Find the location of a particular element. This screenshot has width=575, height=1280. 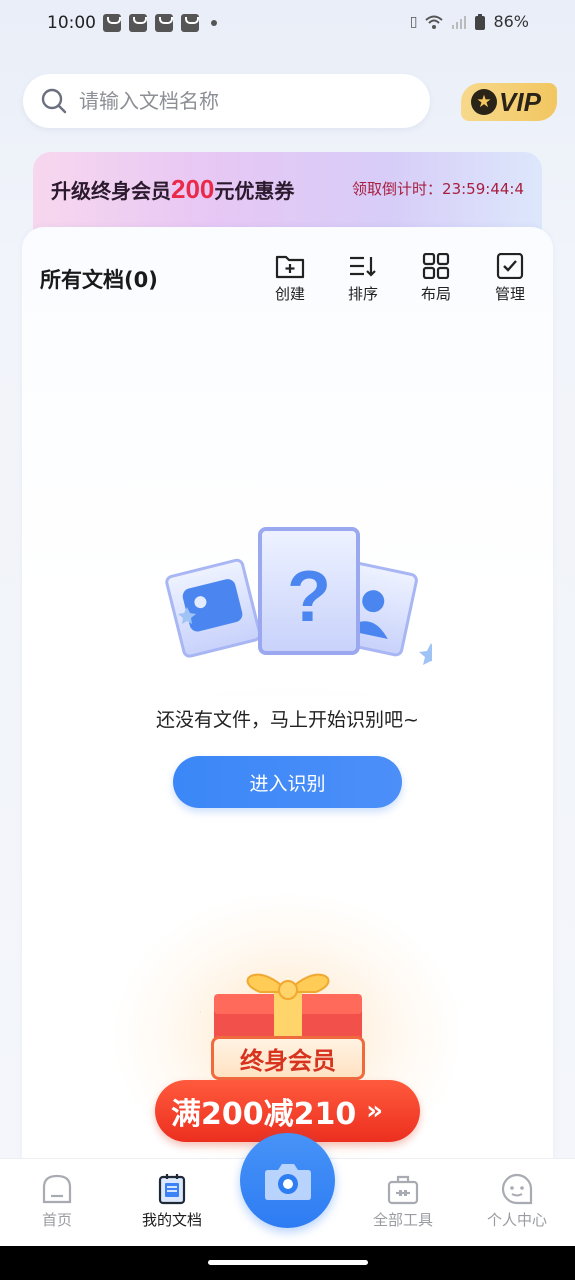

camera-button is located at coordinates (287, 1180).